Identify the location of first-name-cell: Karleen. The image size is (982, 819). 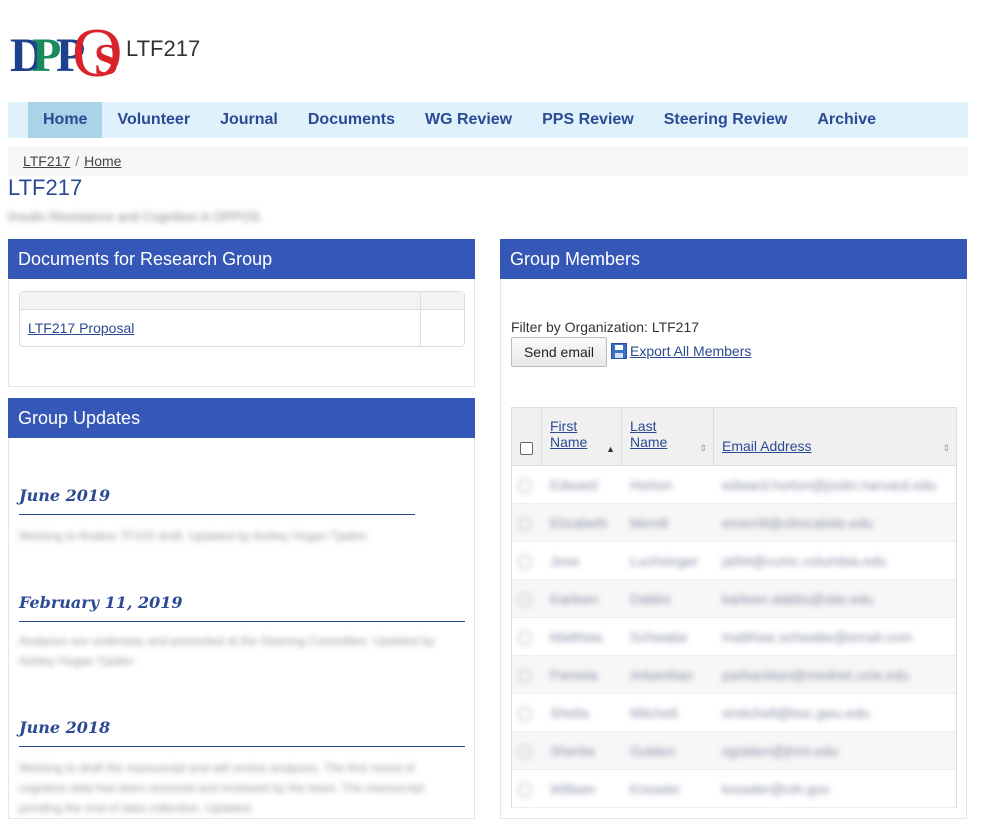
(574, 599).